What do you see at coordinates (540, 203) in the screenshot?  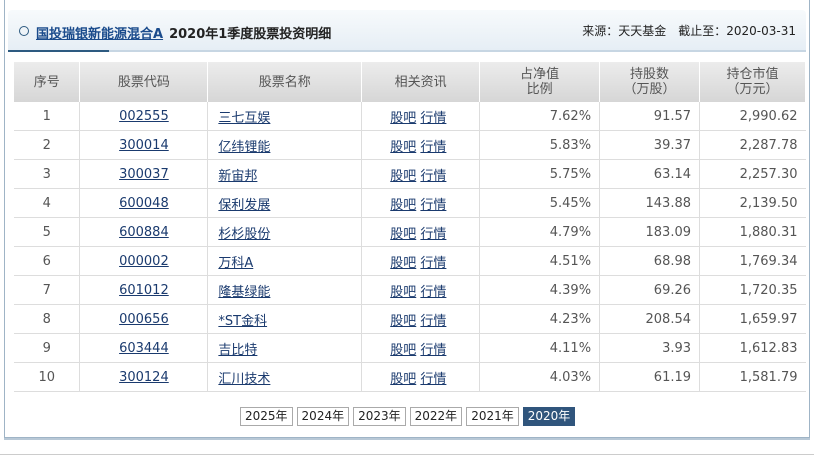 I see `net-value-pct: 5.45%` at bounding box center [540, 203].